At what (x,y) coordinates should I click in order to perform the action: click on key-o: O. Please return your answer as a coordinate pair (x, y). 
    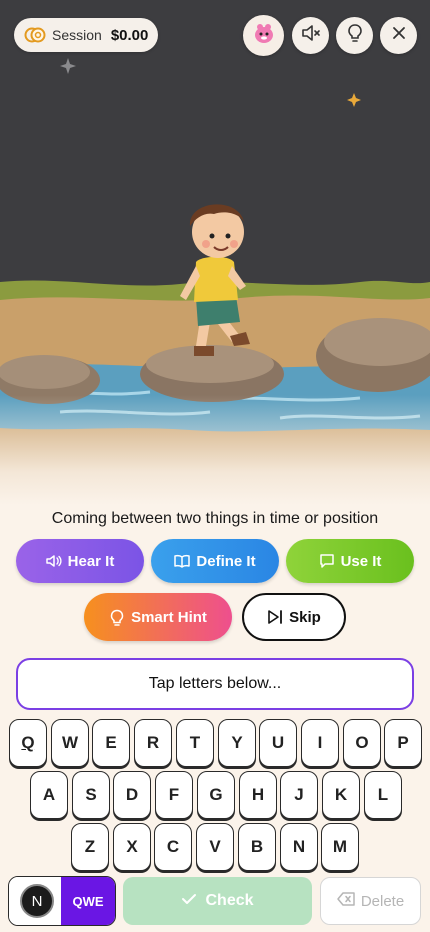
    Looking at the image, I should click on (362, 743).